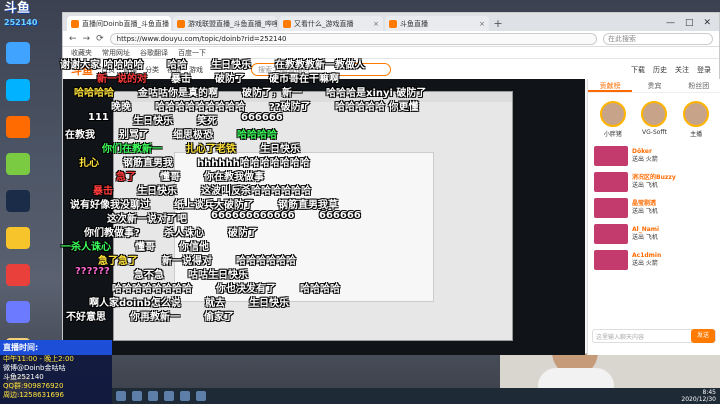  What do you see at coordinates (17, 8) in the screenshot?
I see `logo-text: 斗鱼` at bounding box center [17, 8].